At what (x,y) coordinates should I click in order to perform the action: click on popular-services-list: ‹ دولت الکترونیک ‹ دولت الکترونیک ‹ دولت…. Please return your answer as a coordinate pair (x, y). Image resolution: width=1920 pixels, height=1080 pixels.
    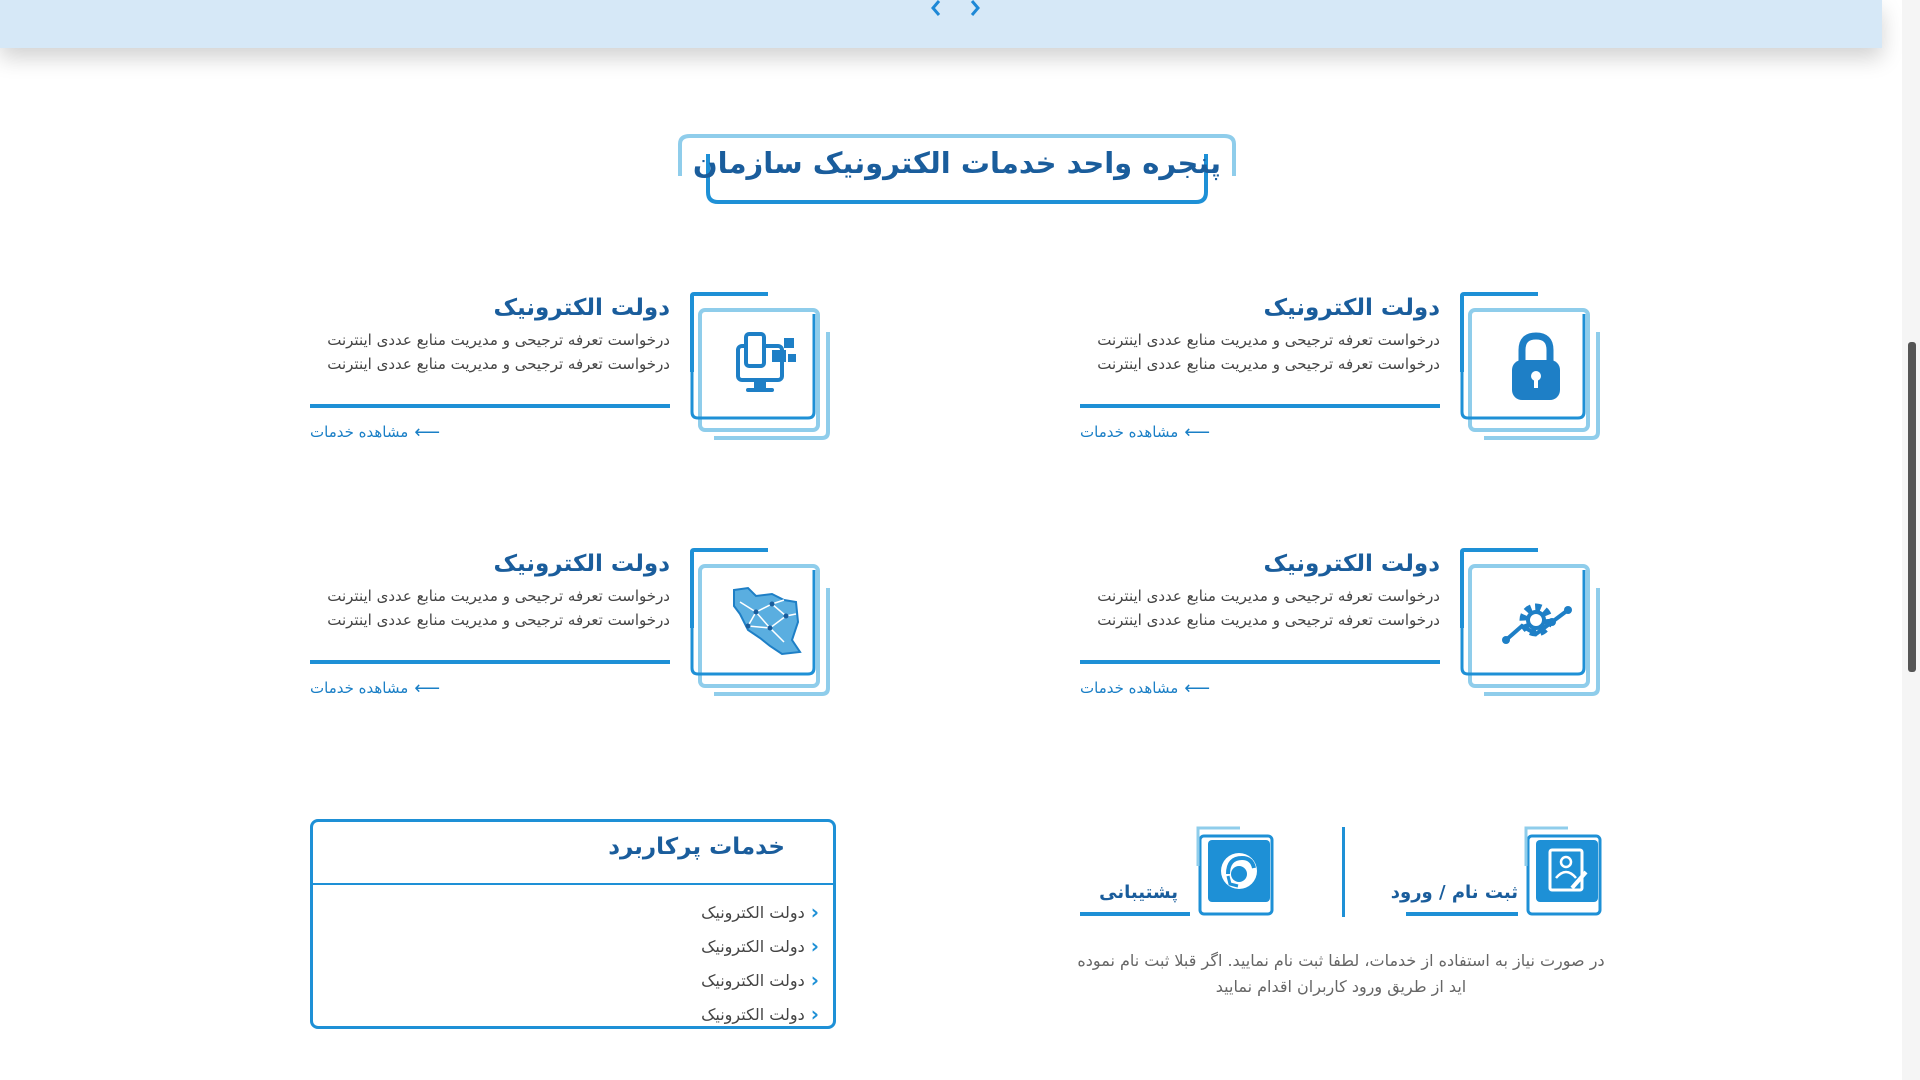
    Looking at the image, I should click on (573, 958).